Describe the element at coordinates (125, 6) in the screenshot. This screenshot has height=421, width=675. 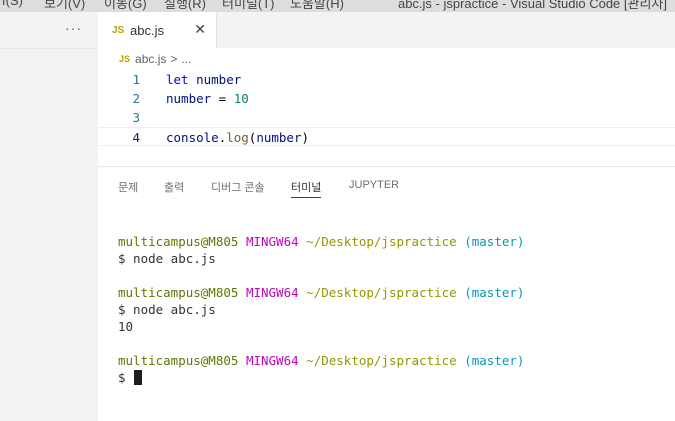
I see `menu-go: 이동(G)` at that location.